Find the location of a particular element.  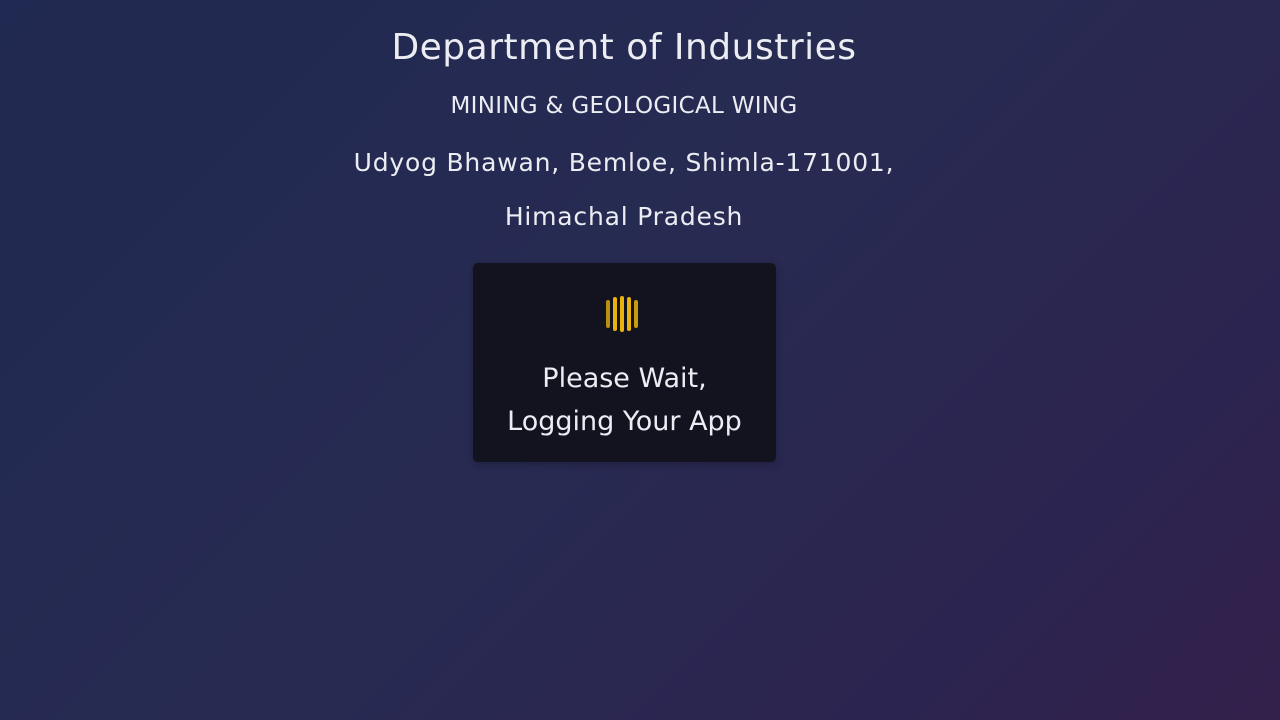

wing-subtitle: MINING & GEOLOGICAL WING is located at coordinates (624, 106).